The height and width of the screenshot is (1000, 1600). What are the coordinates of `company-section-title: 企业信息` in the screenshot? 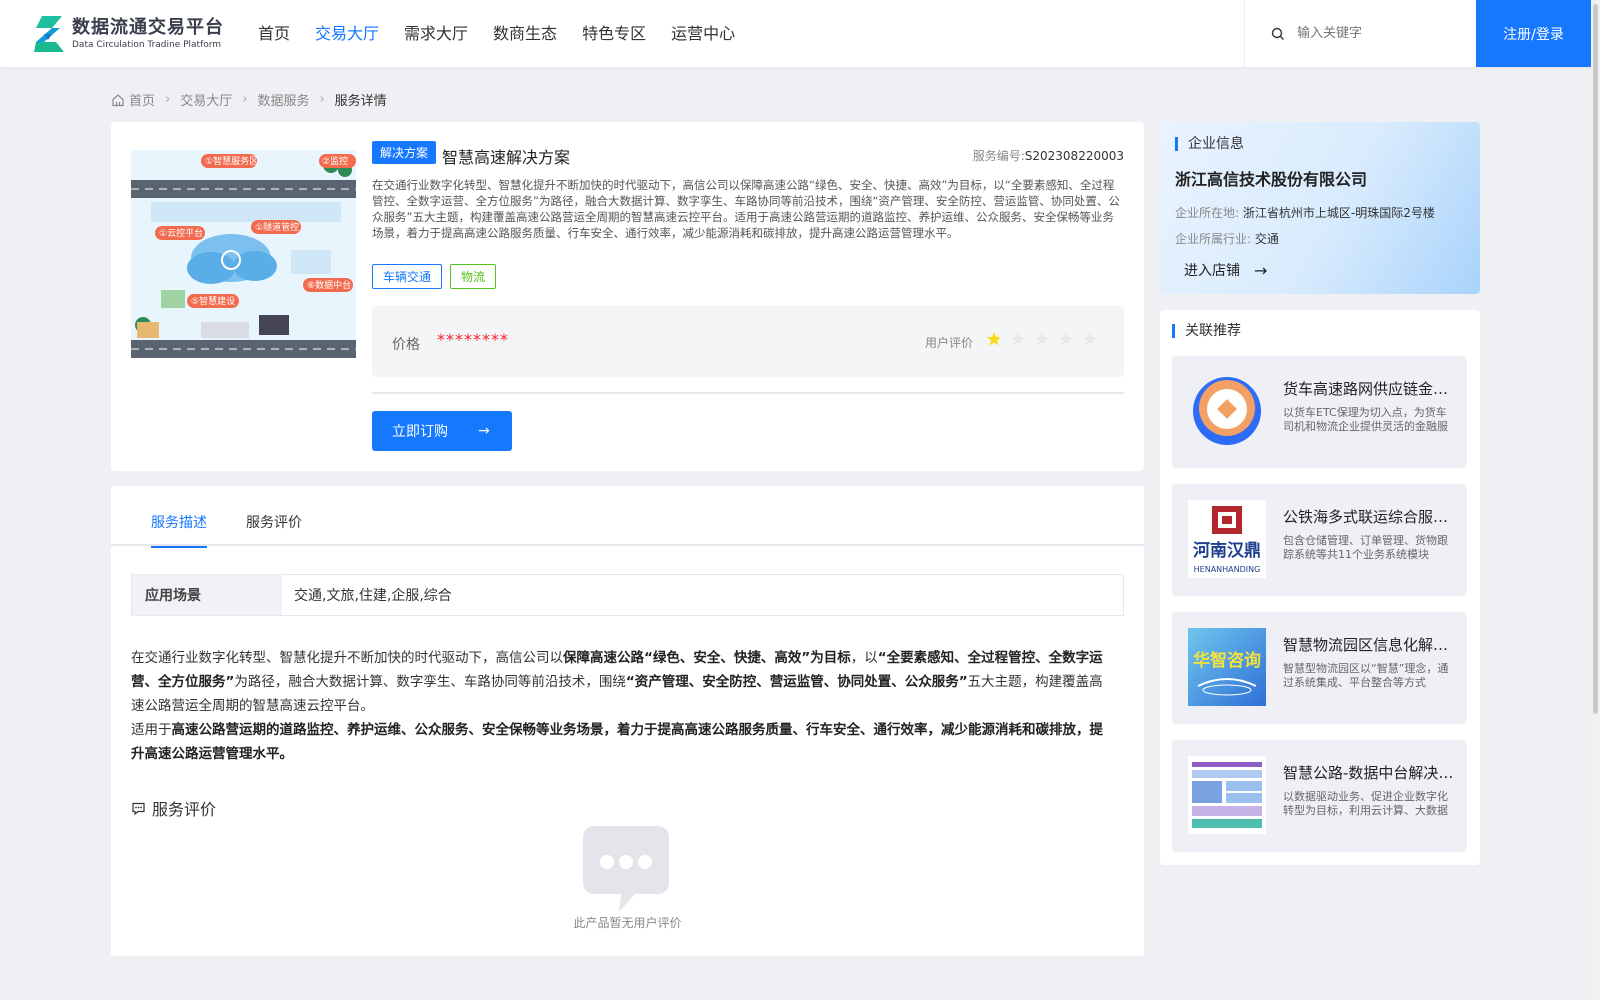 It's located at (1209, 144).